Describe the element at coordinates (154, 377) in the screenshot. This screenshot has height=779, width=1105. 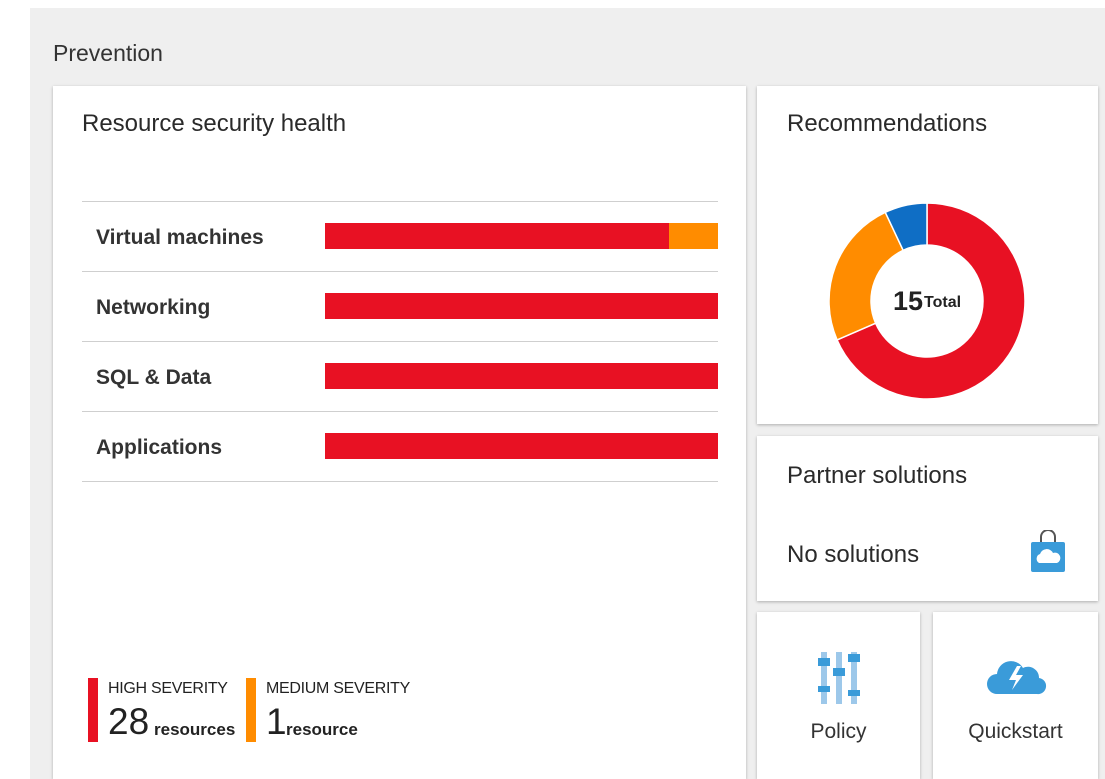
I see `row-label-sql-data: SQL & Data` at that location.